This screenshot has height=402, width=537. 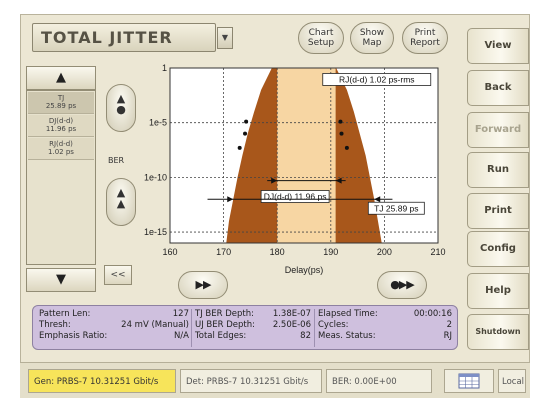 What do you see at coordinates (432, 314) in the screenshot?
I see `elapsed-value: 00:00:16` at bounding box center [432, 314].